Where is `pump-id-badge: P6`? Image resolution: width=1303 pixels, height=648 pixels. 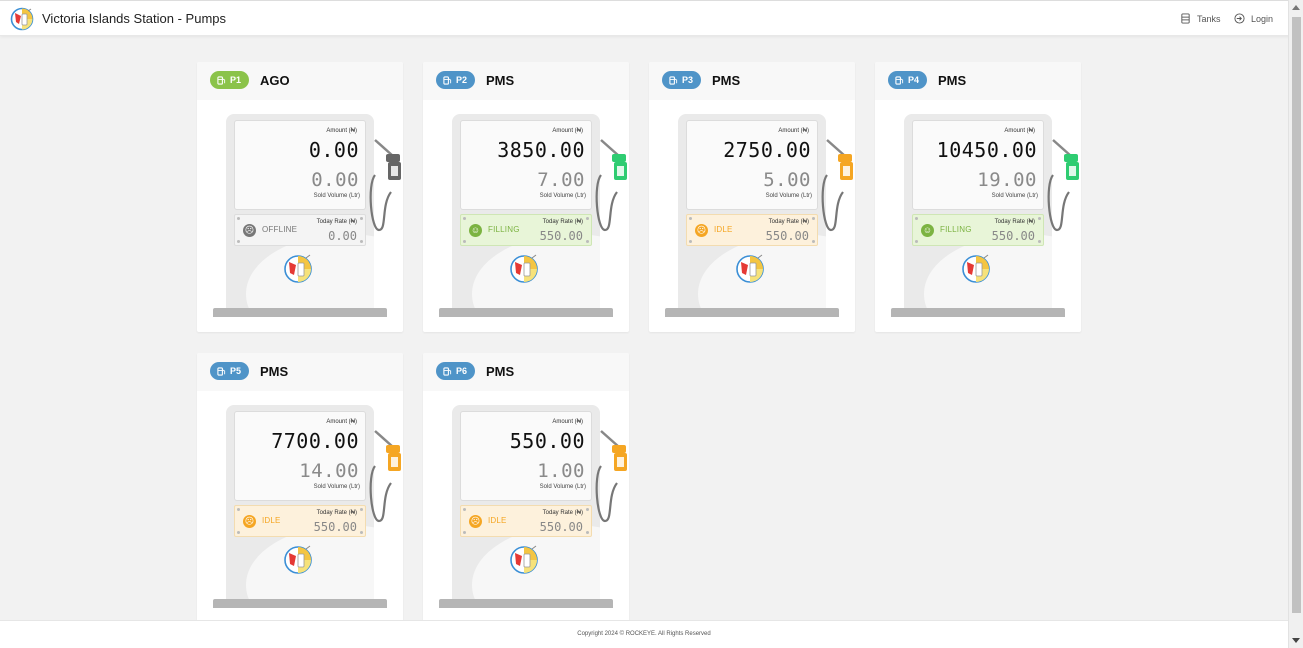
pump-id-badge: P6 is located at coordinates (456, 371).